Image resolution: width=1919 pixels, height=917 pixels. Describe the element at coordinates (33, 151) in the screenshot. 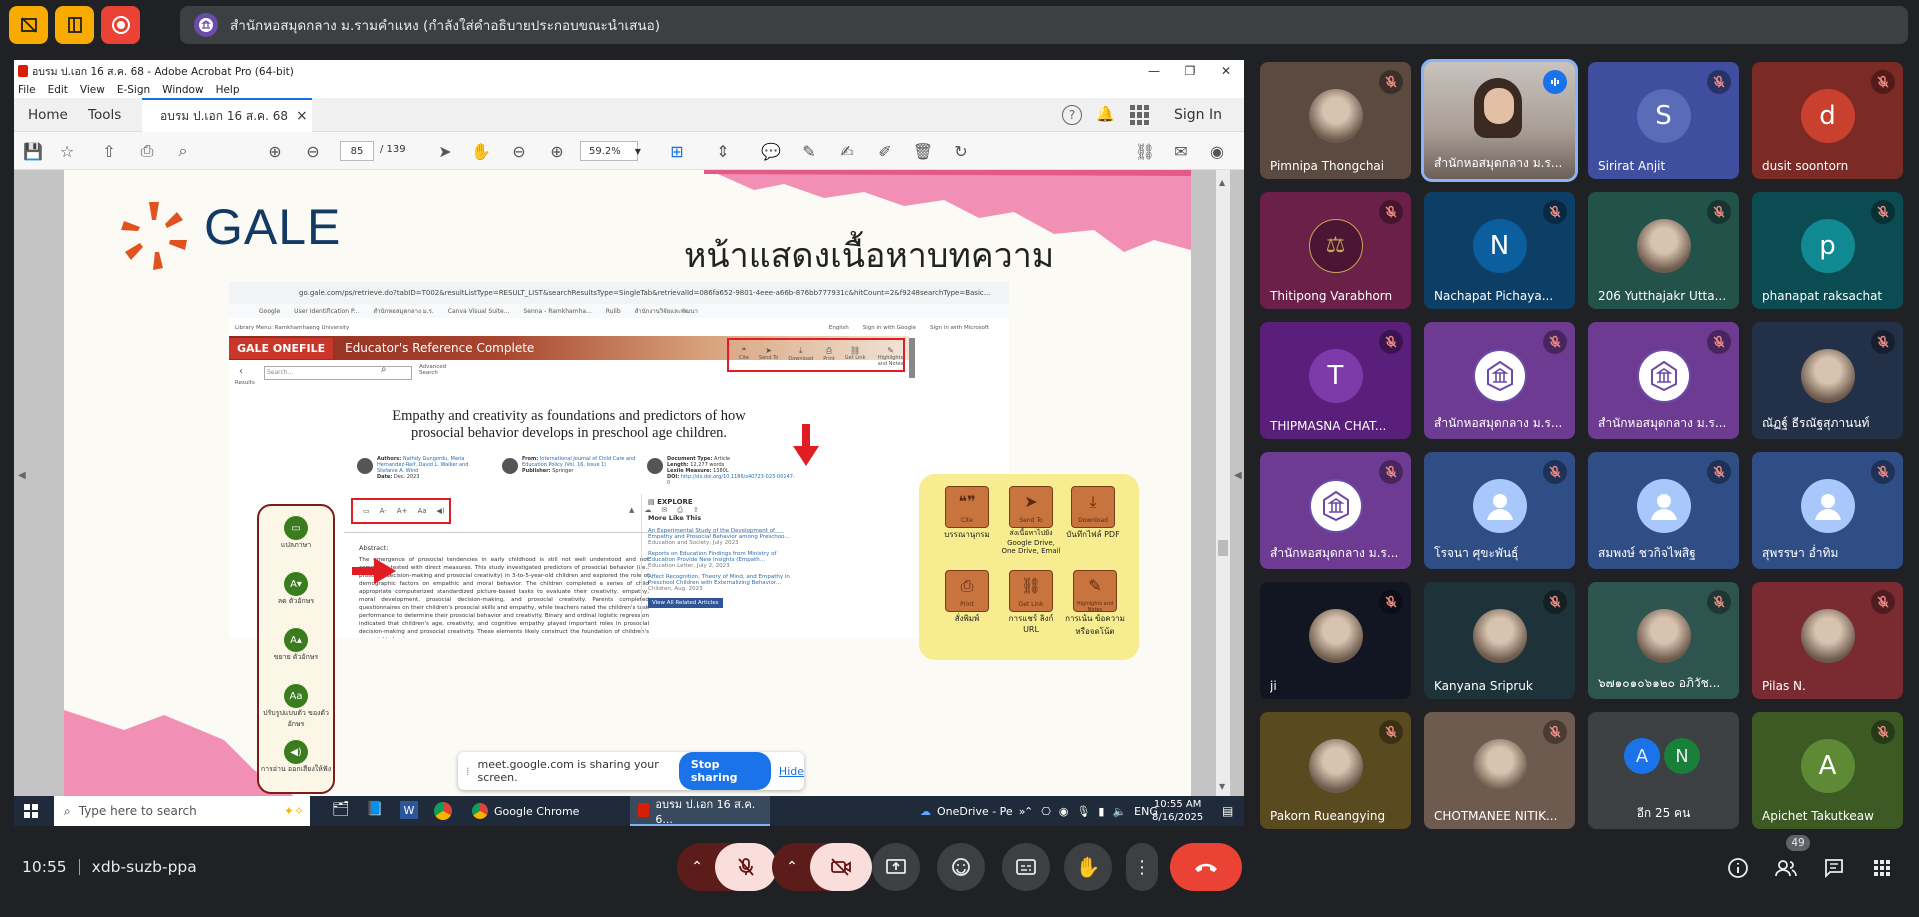

I see `save-icon: 💾` at that location.